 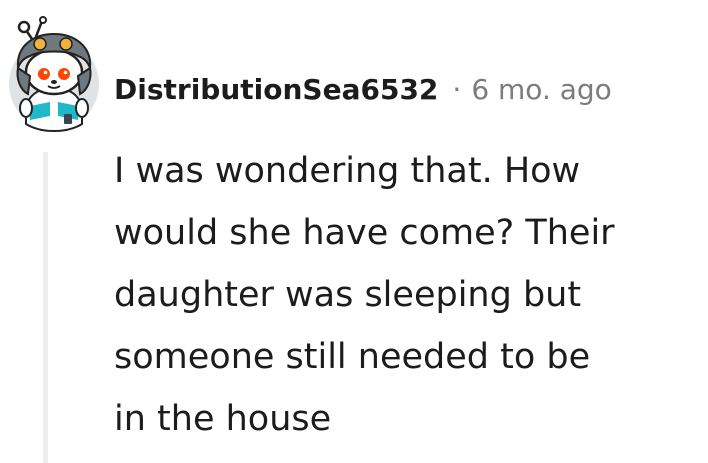 What do you see at coordinates (347, 171) in the screenshot?
I see `comment-body-line: I was wondering that. How` at bounding box center [347, 171].